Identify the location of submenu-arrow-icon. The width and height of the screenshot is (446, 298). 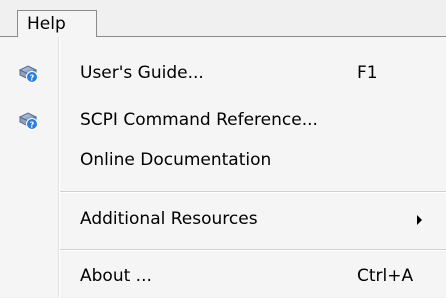
(419, 220).